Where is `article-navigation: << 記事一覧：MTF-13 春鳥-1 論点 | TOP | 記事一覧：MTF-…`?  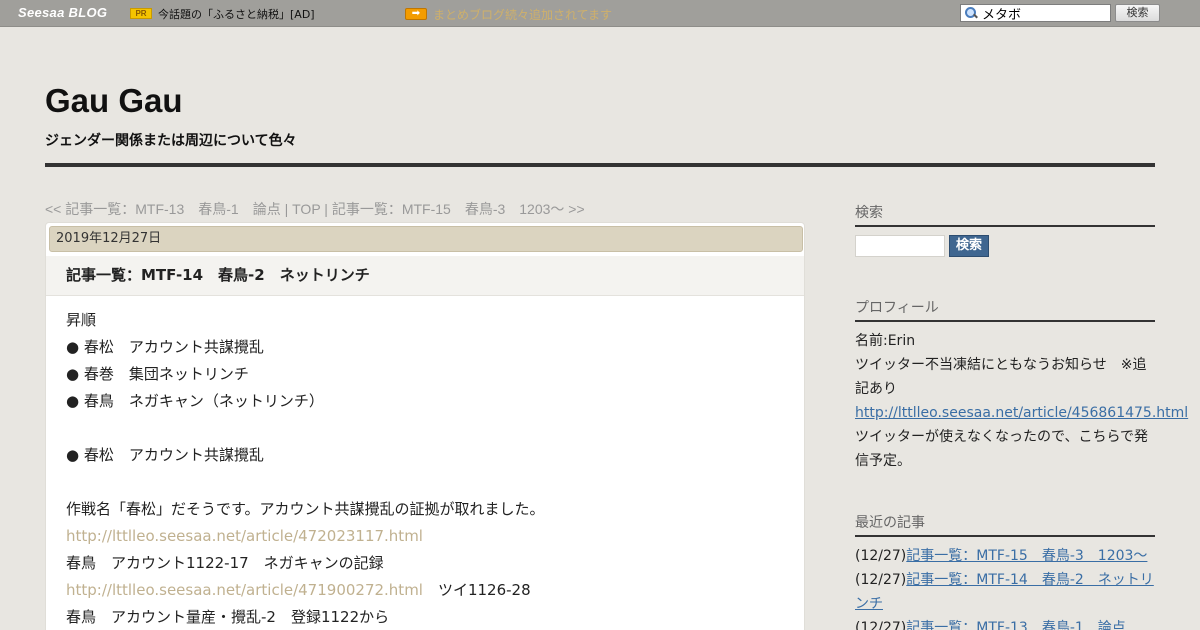
article-navigation: << 記事一覧：MTF-13 春鳥-1 論点 | TOP | 記事一覧：MTF-… is located at coordinates (315, 209).